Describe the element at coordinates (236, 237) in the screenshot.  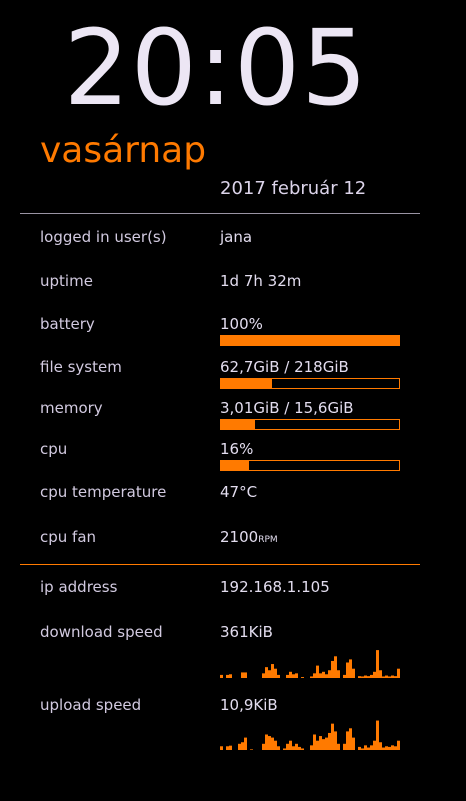
I see `users-value: jana` at that location.